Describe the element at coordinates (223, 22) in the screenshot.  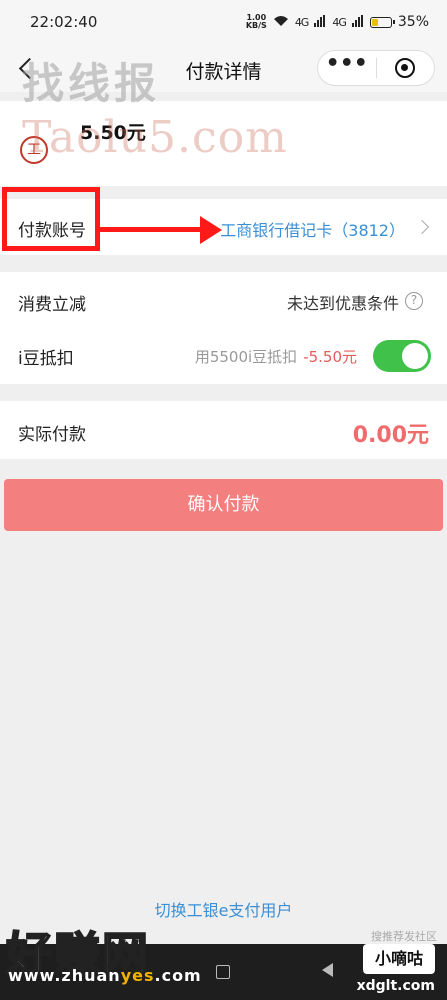
I see `status-bar: 22:02:40 1.00 KB/S 4G 4G 35%` at that location.